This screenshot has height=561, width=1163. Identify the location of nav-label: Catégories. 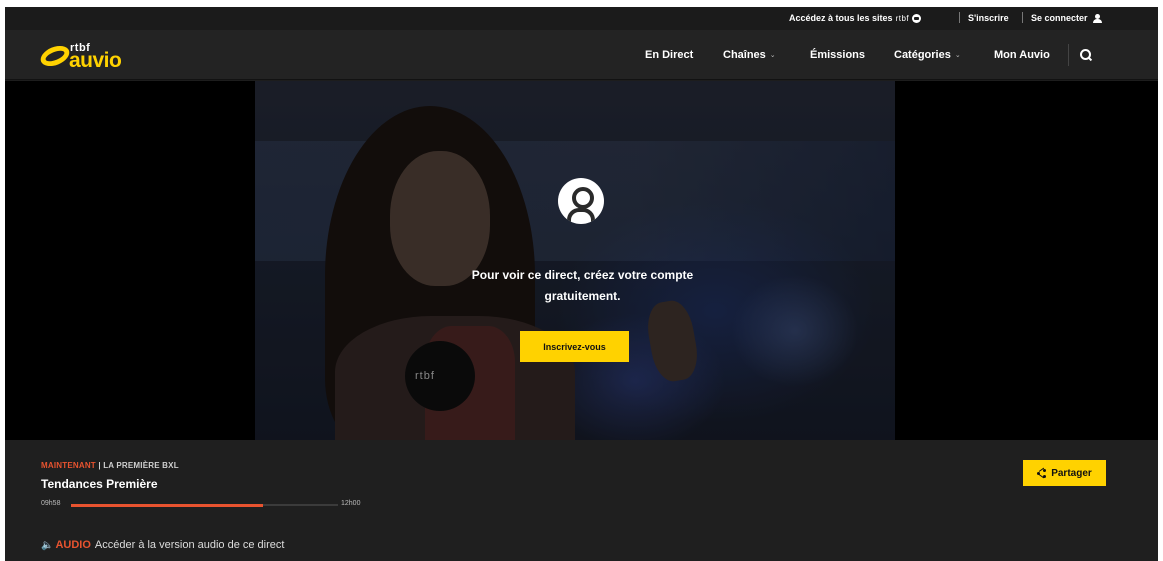
(922, 55).